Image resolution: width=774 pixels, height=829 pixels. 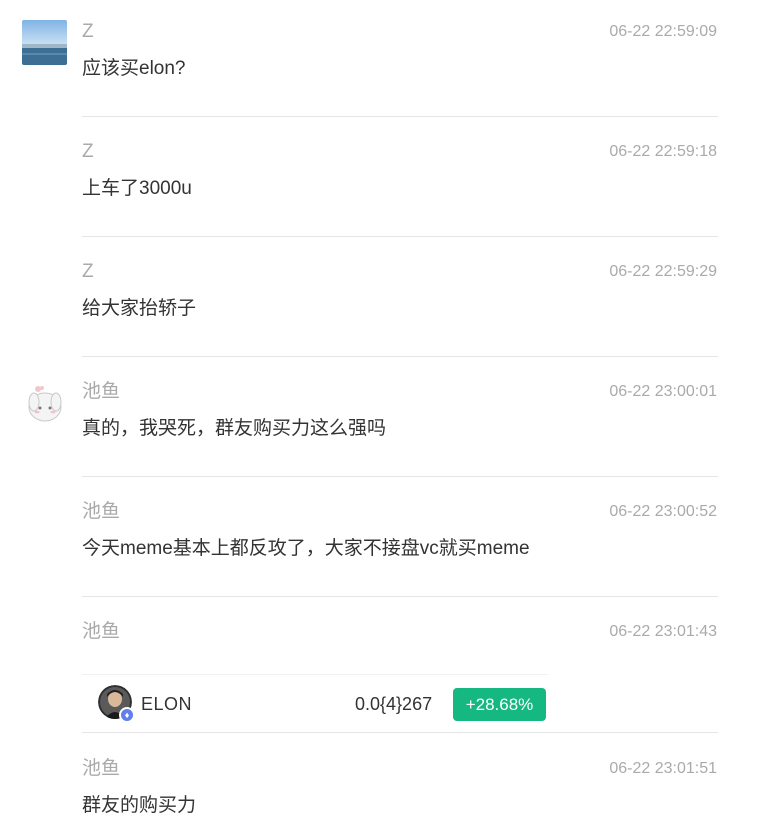 What do you see at coordinates (663, 271) in the screenshot?
I see `timestamp: 06-22 22:59:29` at bounding box center [663, 271].